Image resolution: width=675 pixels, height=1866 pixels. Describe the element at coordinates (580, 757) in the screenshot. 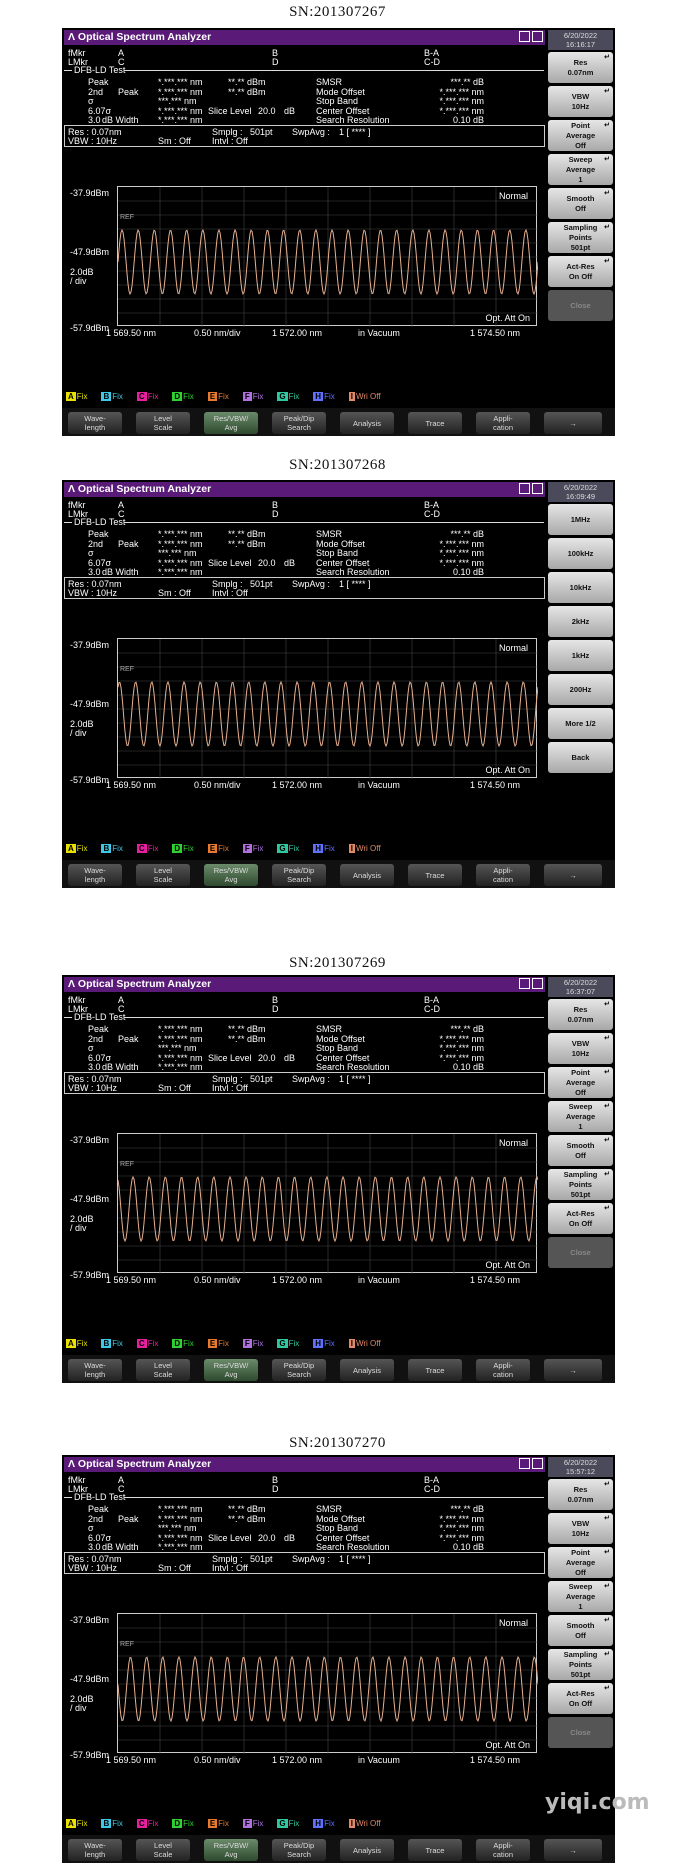

I see `softkey-back: Back` at that location.